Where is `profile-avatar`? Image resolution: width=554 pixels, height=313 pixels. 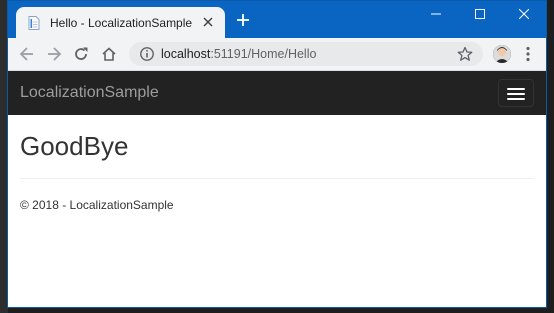
profile-avatar is located at coordinates (502, 54).